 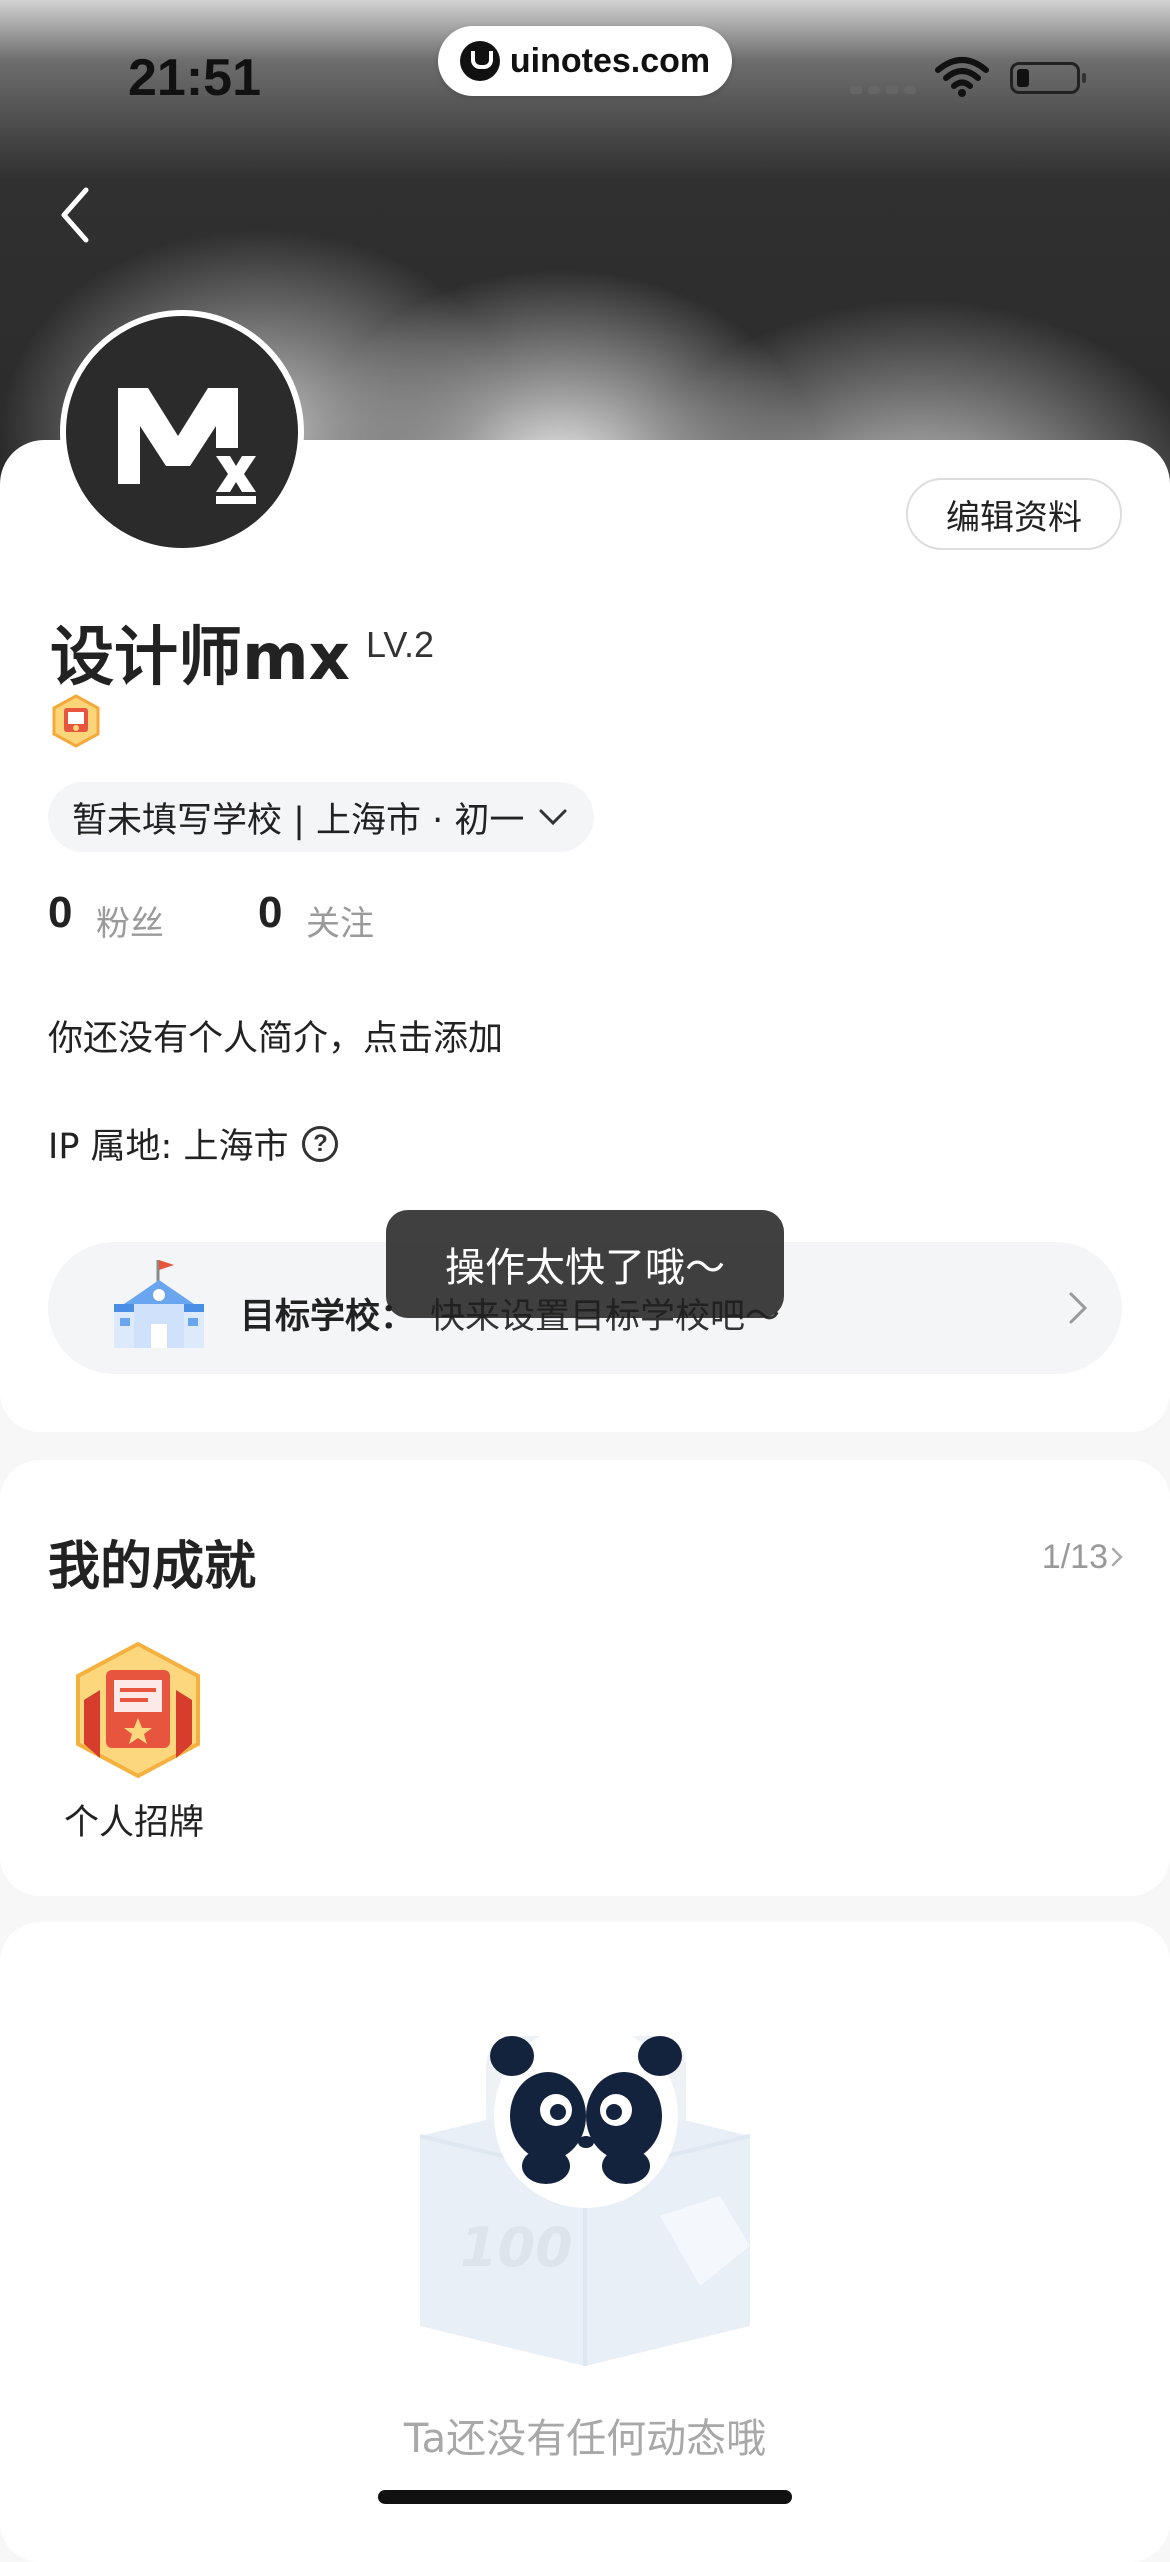 What do you see at coordinates (270, 913) in the screenshot?
I see `following-count: 0` at bounding box center [270, 913].